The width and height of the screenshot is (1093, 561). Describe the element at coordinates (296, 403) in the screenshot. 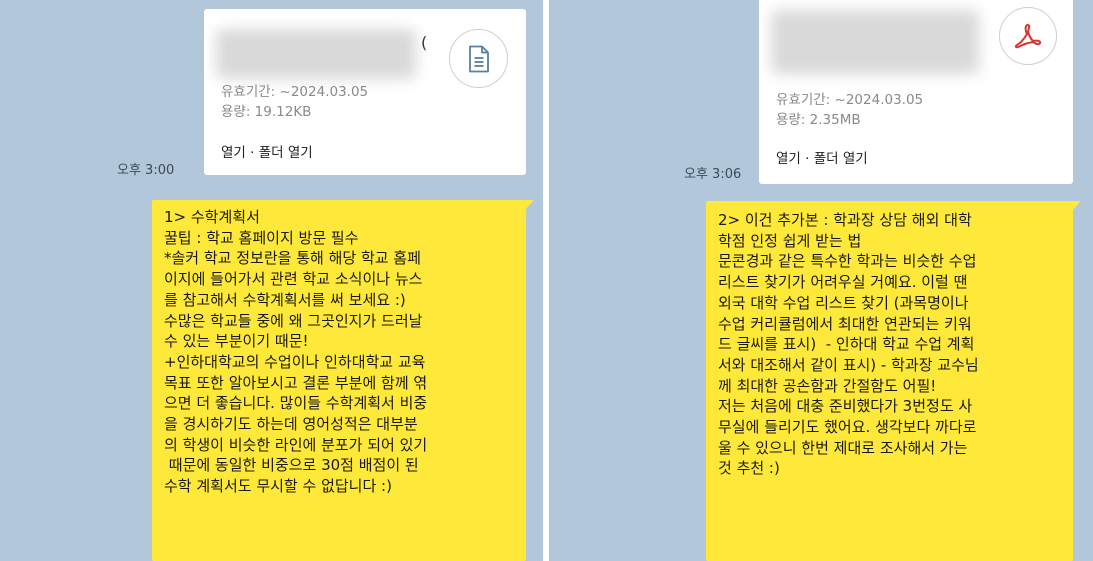

I see `message-line: 으면 더 좋습니다. 많이들 수학계획서 비중` at that location.